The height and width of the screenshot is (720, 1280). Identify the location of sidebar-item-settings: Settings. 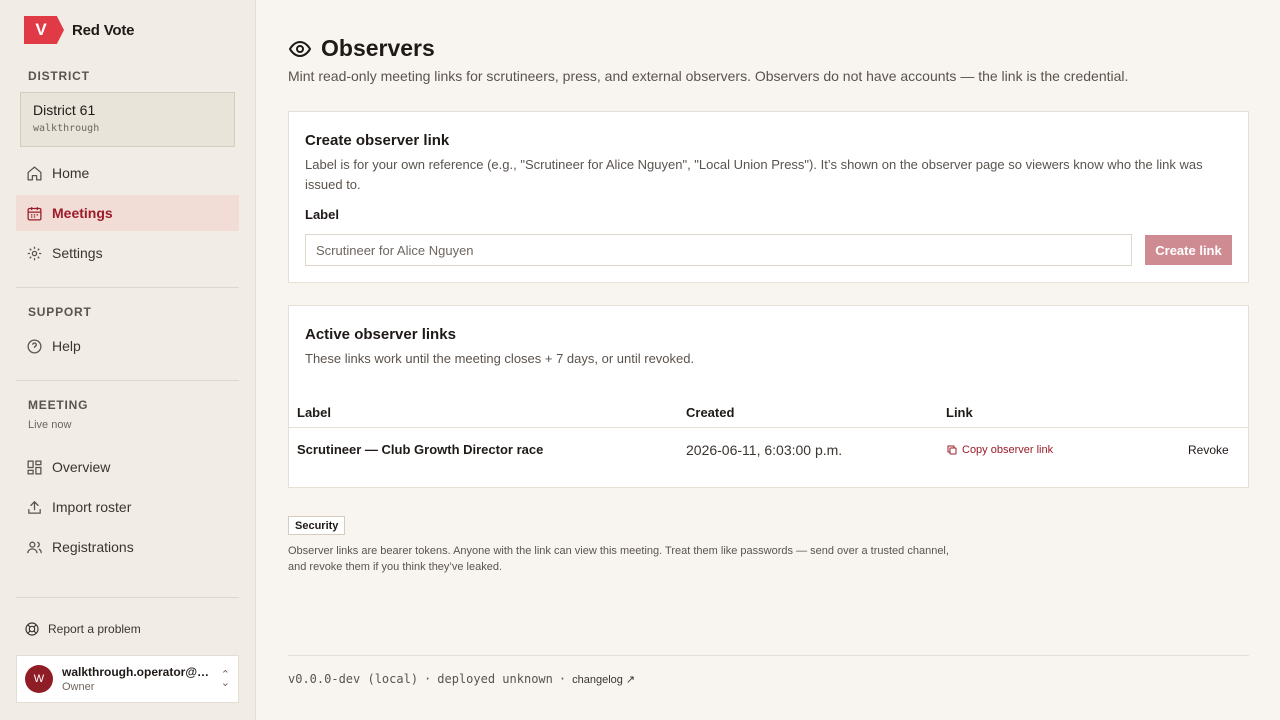
(127, 253).